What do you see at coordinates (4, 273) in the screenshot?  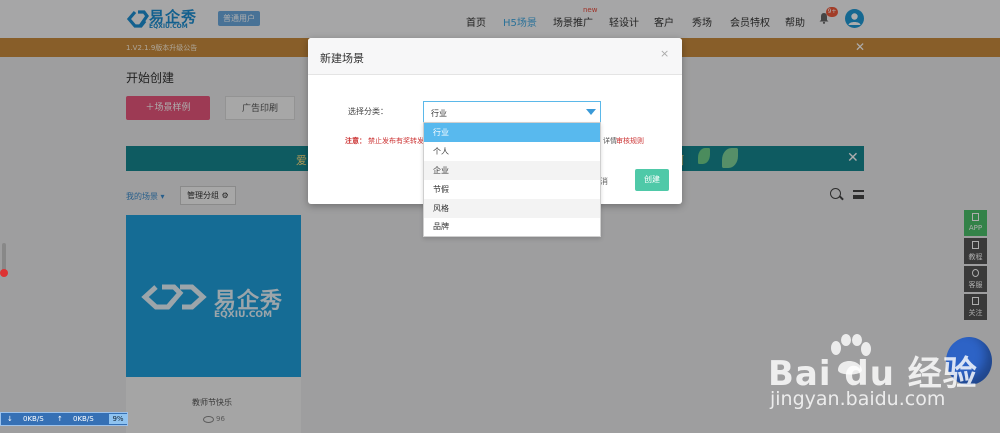 I see `thermometer-bulb` at bounding box center [4, 273].